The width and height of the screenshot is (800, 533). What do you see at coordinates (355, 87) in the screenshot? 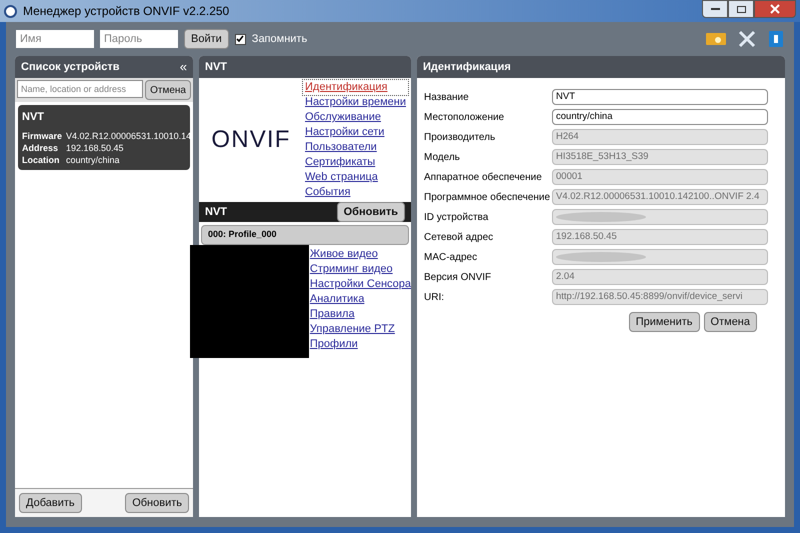
I see `menu-link: Идентификация` at bounding box center [355, 87].